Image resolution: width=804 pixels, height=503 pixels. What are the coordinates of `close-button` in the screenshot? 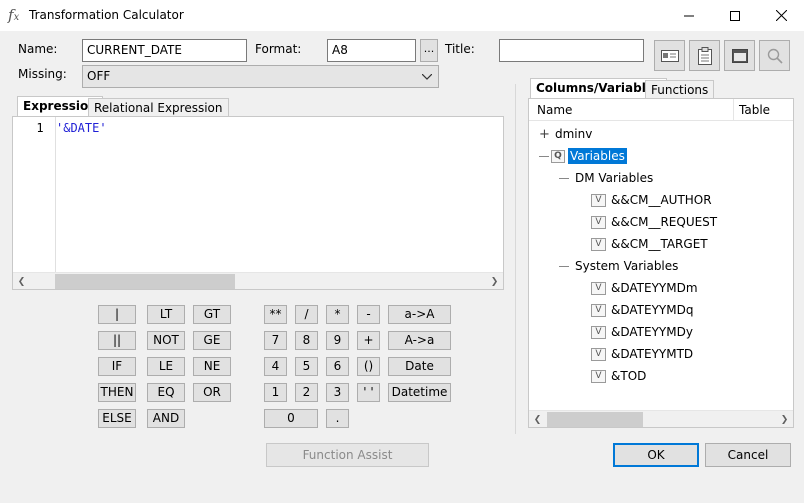 It's located at (781, 15).